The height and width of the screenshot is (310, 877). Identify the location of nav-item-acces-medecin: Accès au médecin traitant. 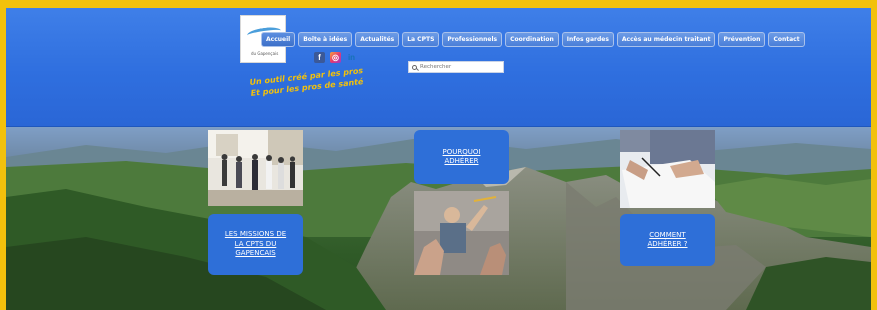
(666, 39).